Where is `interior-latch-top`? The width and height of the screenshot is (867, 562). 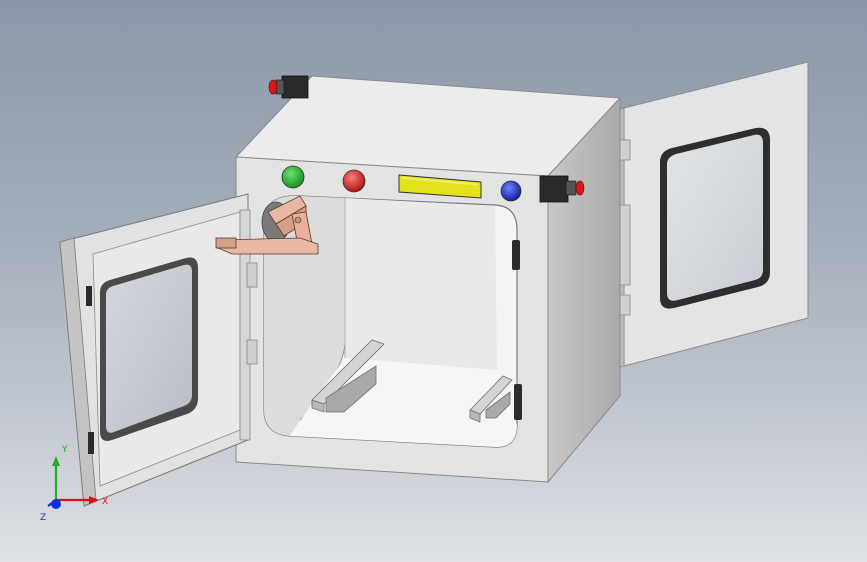 interior-latch-top is located at coordinates (516, 255).